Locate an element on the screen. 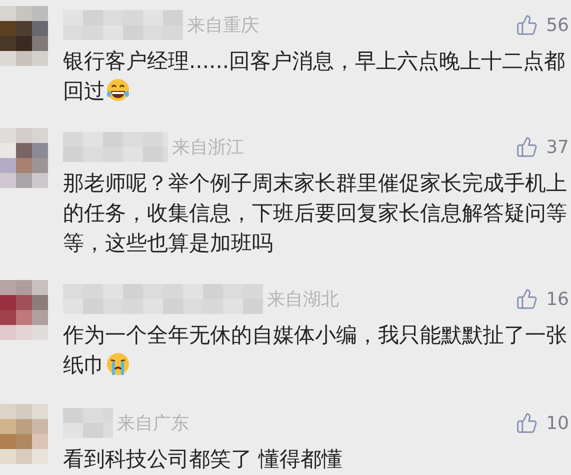 The image size is (571, 475). location-label: 来自湖北 is located at coordinates (303, 299).